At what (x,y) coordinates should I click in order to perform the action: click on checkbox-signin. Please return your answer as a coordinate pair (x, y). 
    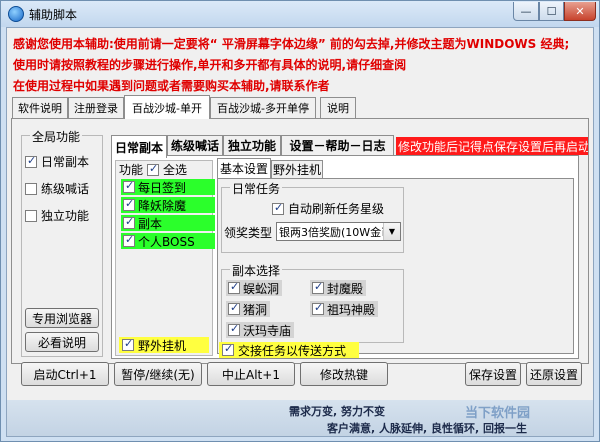
    Looking at the image, I should click on (129, 186).